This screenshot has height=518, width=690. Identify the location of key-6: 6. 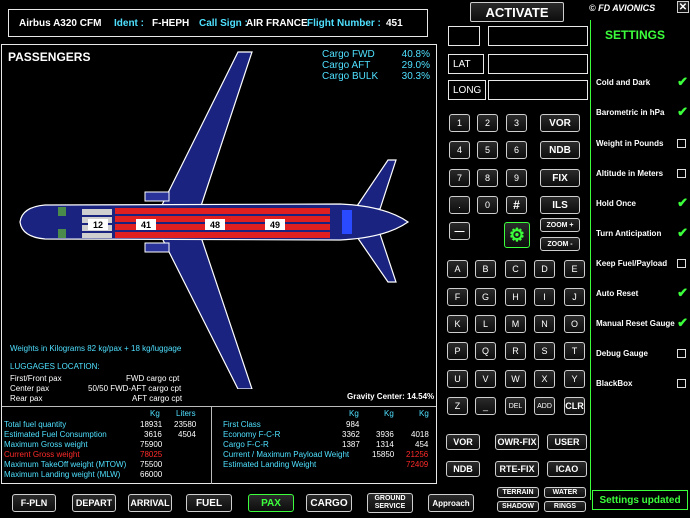
(516, 150).